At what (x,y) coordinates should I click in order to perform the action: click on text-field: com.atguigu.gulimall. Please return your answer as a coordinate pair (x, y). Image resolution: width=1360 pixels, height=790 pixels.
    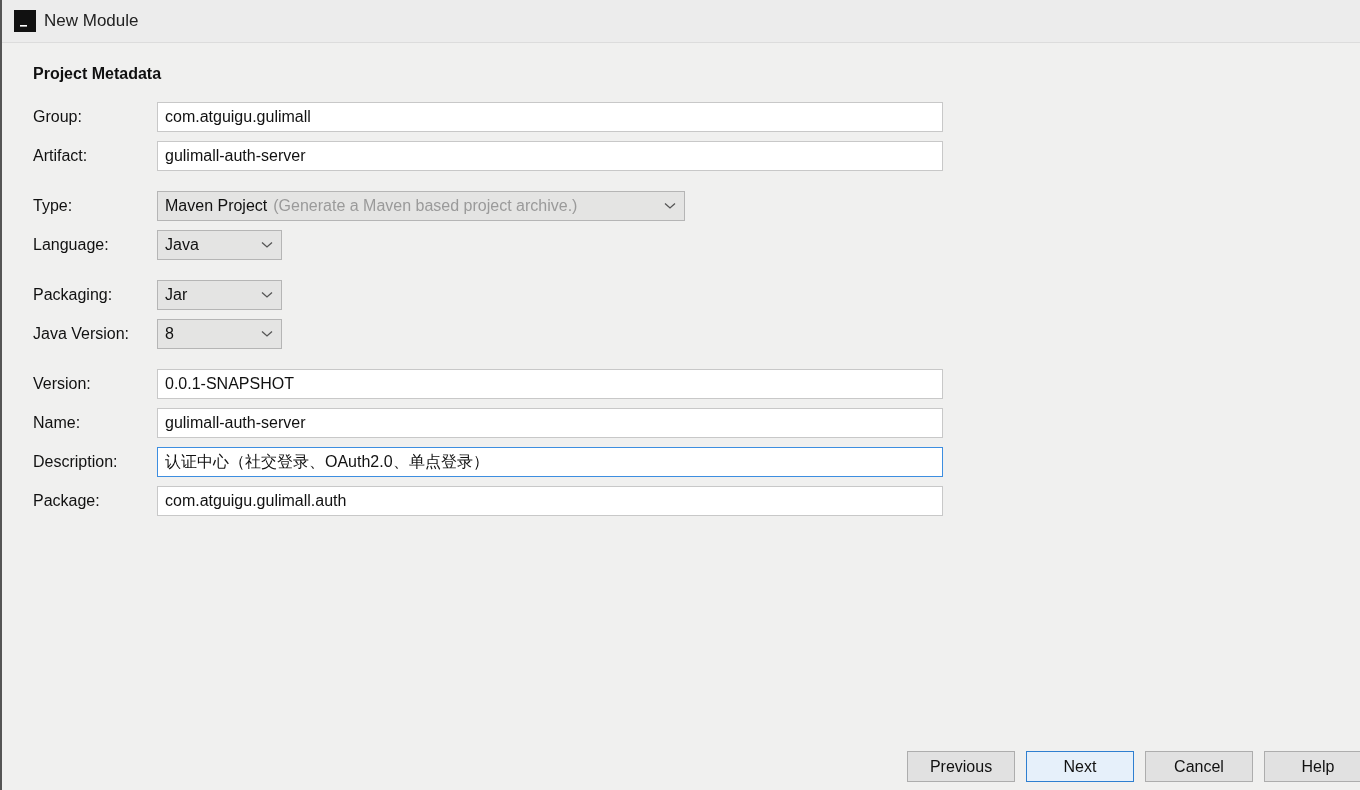
    Looking at the image, I should click on (550, 117).